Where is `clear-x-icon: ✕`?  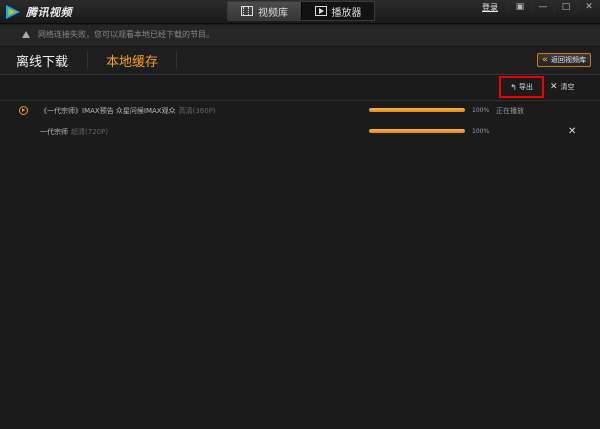
clear-x-icon: ✕ is located at coordinates (554, 87).